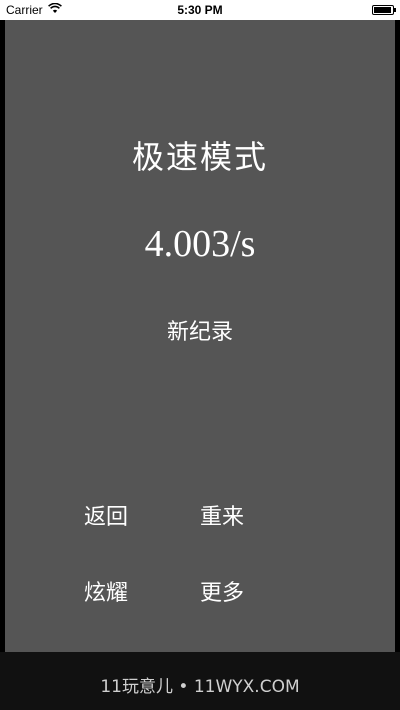 This screenshot has width=400, height=710. I want to click on battery-fill, so click(383, 10).